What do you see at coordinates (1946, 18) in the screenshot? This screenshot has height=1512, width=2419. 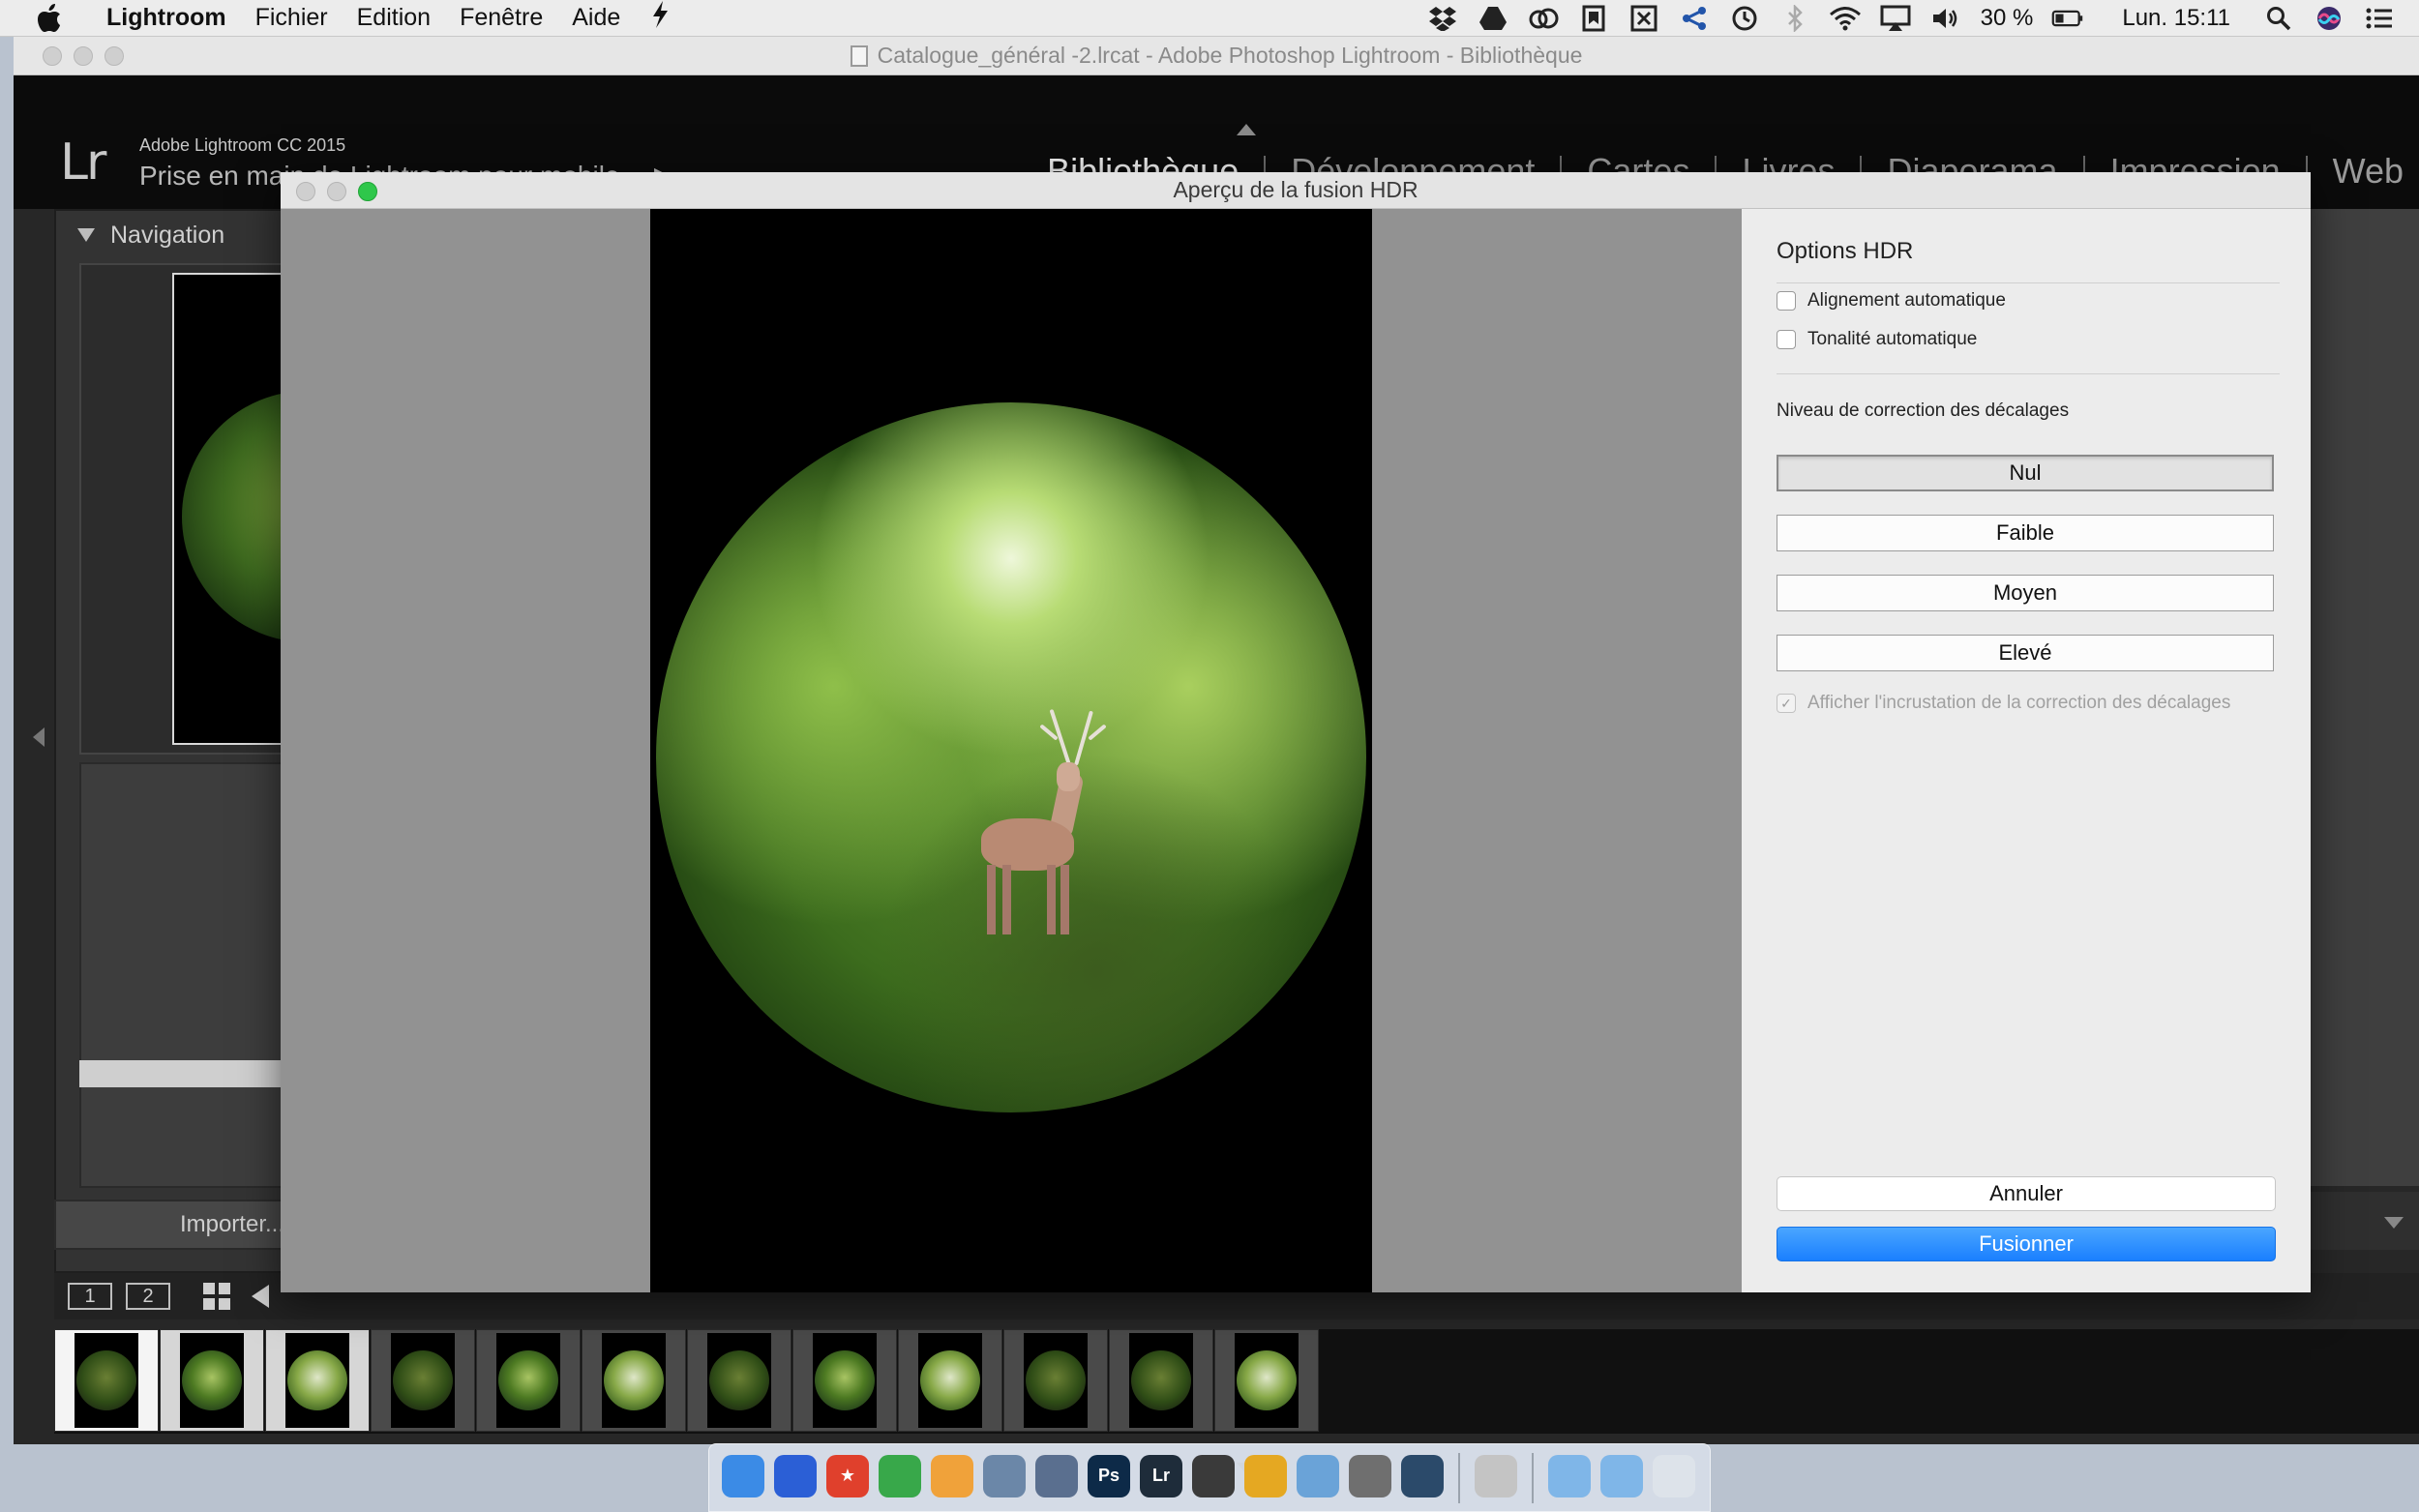 I see `volume-icon` at bounding box center [1946, 18].